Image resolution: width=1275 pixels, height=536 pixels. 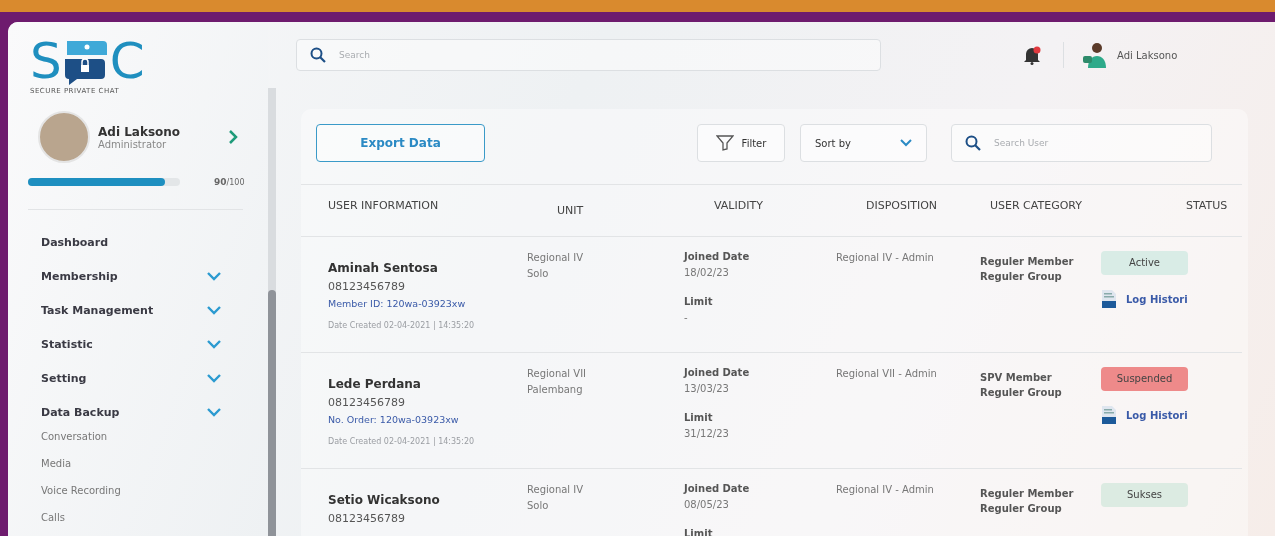 I want to click on bell-icon, so click(x=1032, y=55).